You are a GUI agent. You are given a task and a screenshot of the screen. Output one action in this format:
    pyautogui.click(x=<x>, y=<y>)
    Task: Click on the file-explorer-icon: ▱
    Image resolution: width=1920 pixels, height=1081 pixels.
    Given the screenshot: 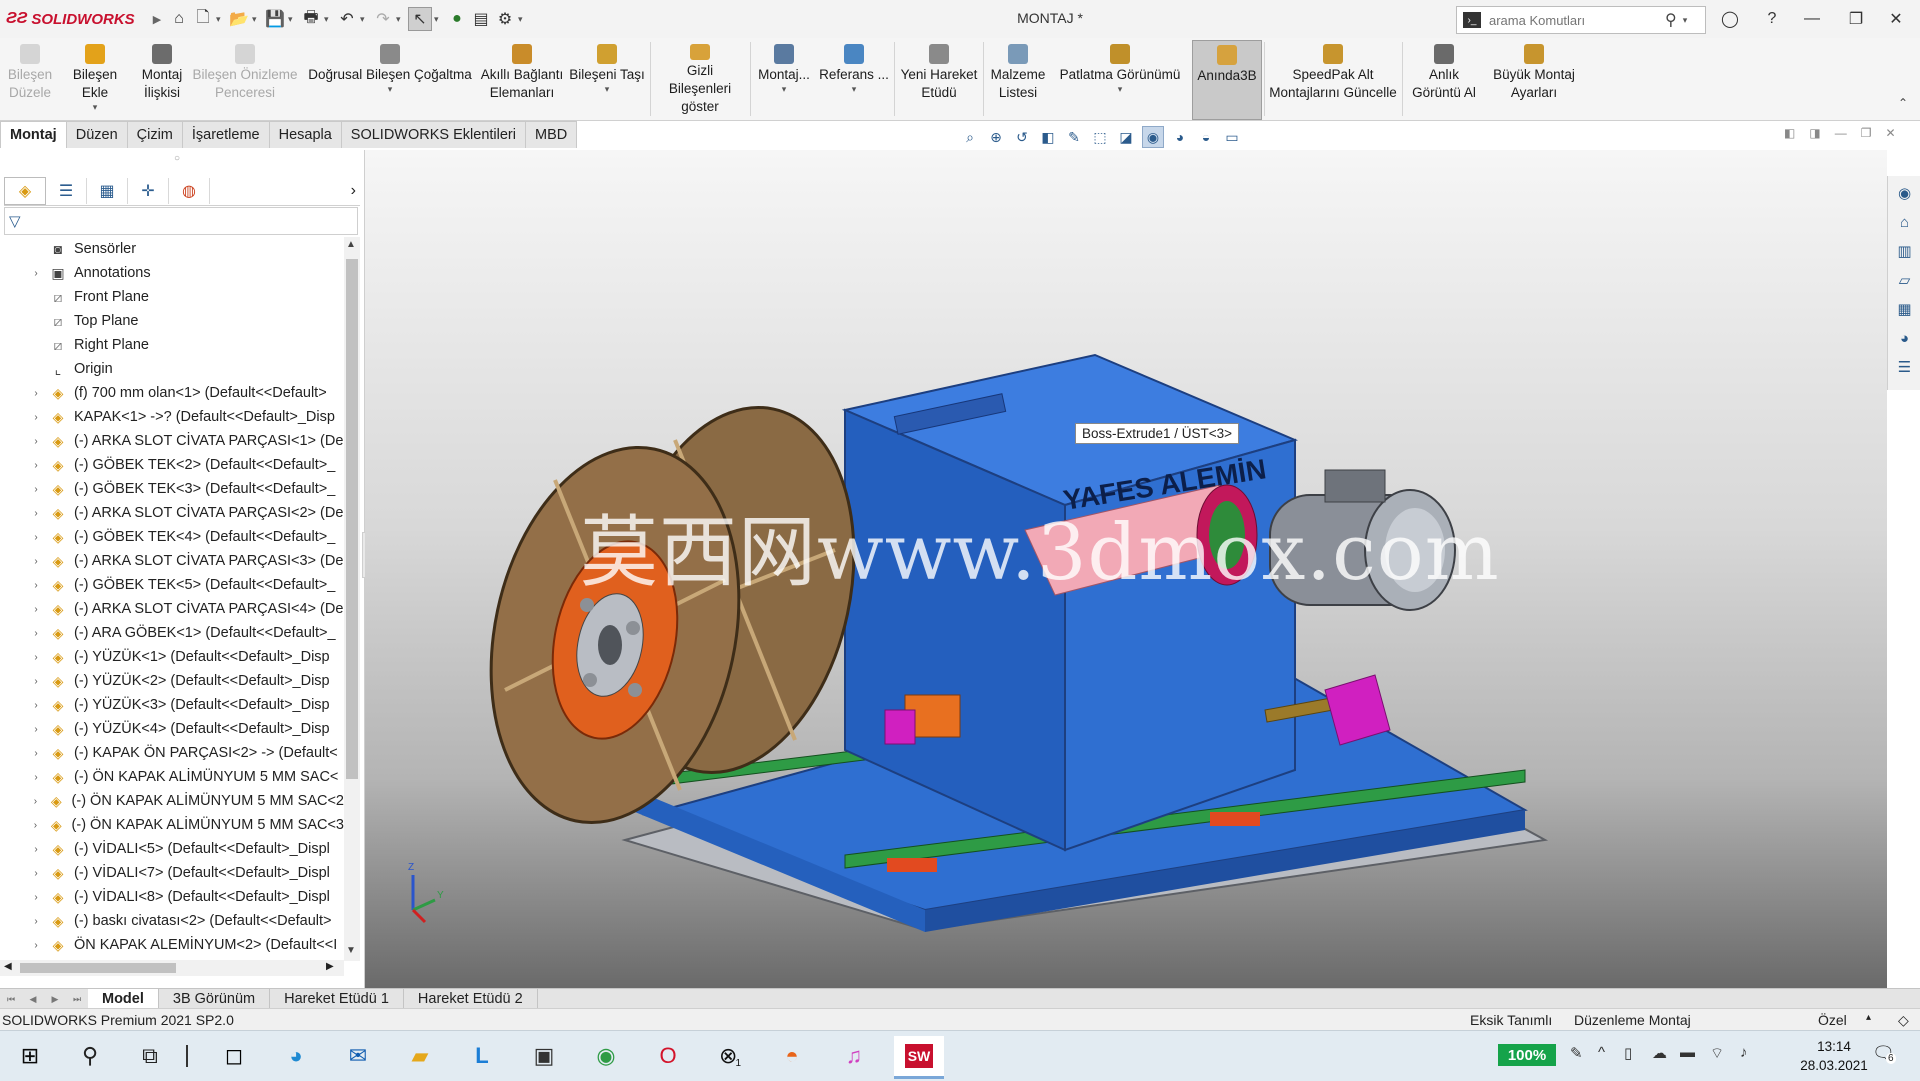 What is the action you would take?
    pyautogui.click(x=1905, y=280)
    